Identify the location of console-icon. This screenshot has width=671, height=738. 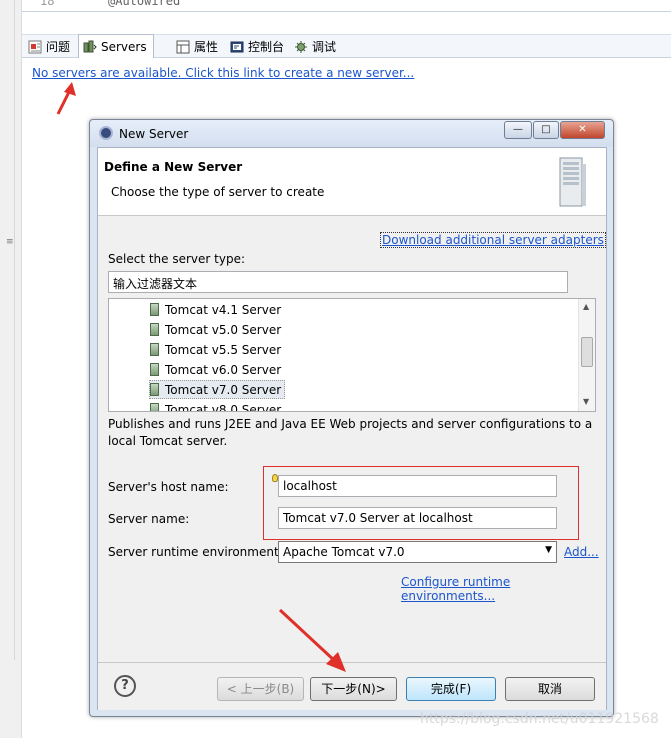
(237, 47).